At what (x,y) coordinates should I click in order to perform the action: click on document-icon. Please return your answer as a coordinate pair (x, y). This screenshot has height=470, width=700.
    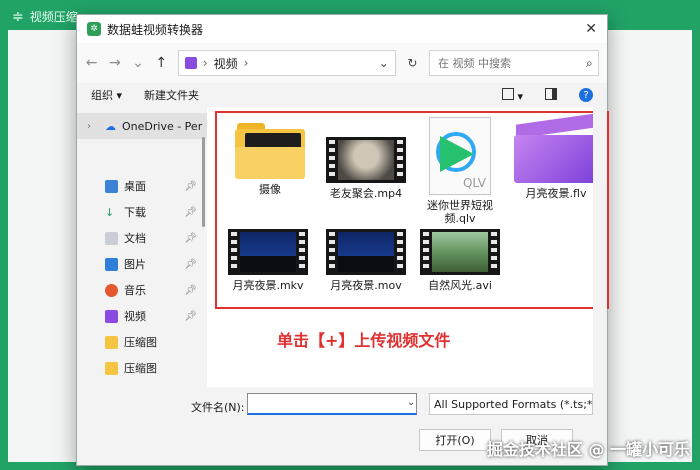
    Looking at the image, I should click on (111, 238).